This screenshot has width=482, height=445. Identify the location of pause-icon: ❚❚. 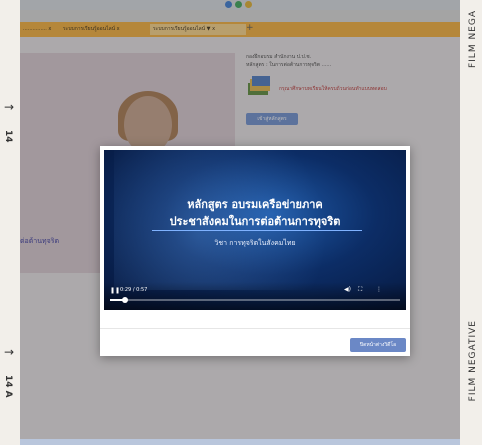
(115, 290).